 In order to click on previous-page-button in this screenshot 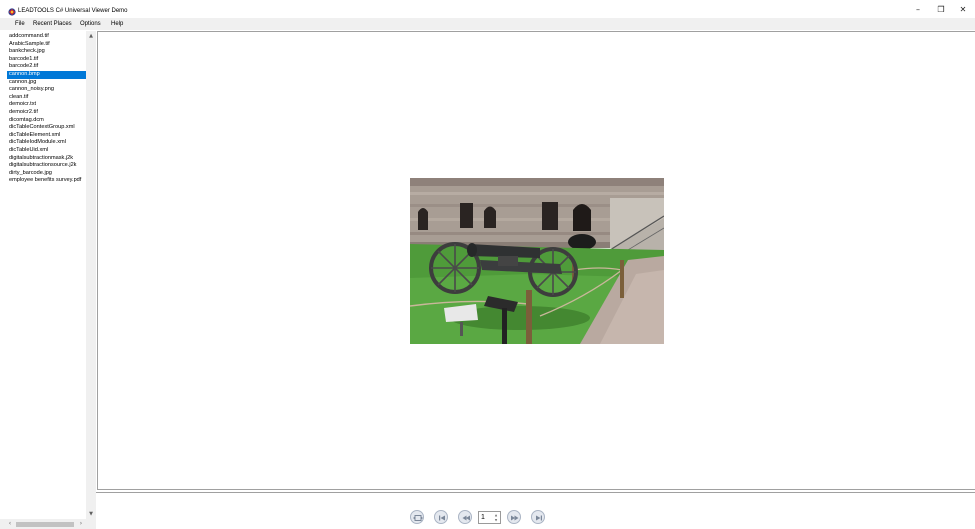, I will do `click(465, 517)`.